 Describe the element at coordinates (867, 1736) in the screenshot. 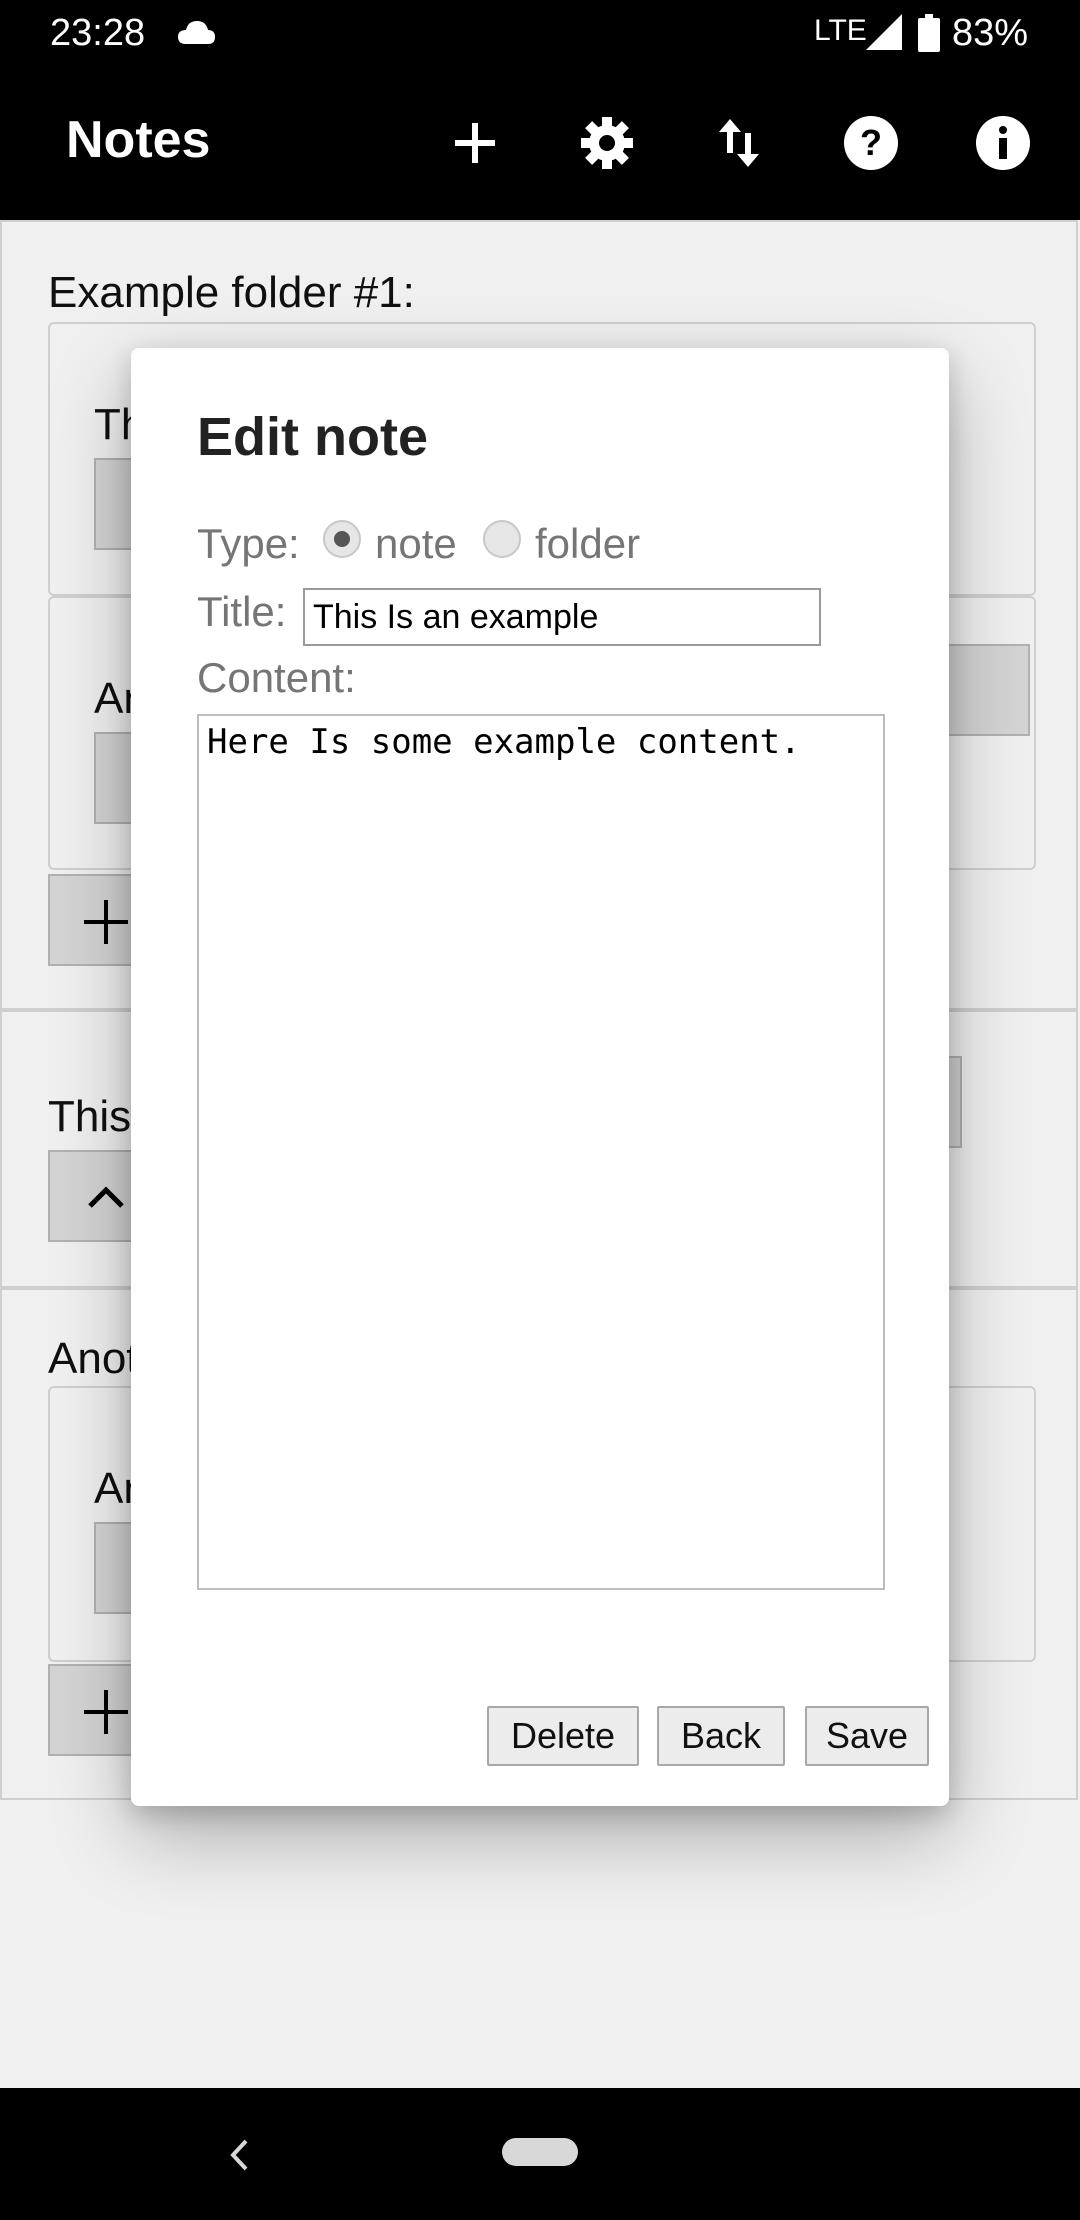

I see `save-button: Save` at that location.